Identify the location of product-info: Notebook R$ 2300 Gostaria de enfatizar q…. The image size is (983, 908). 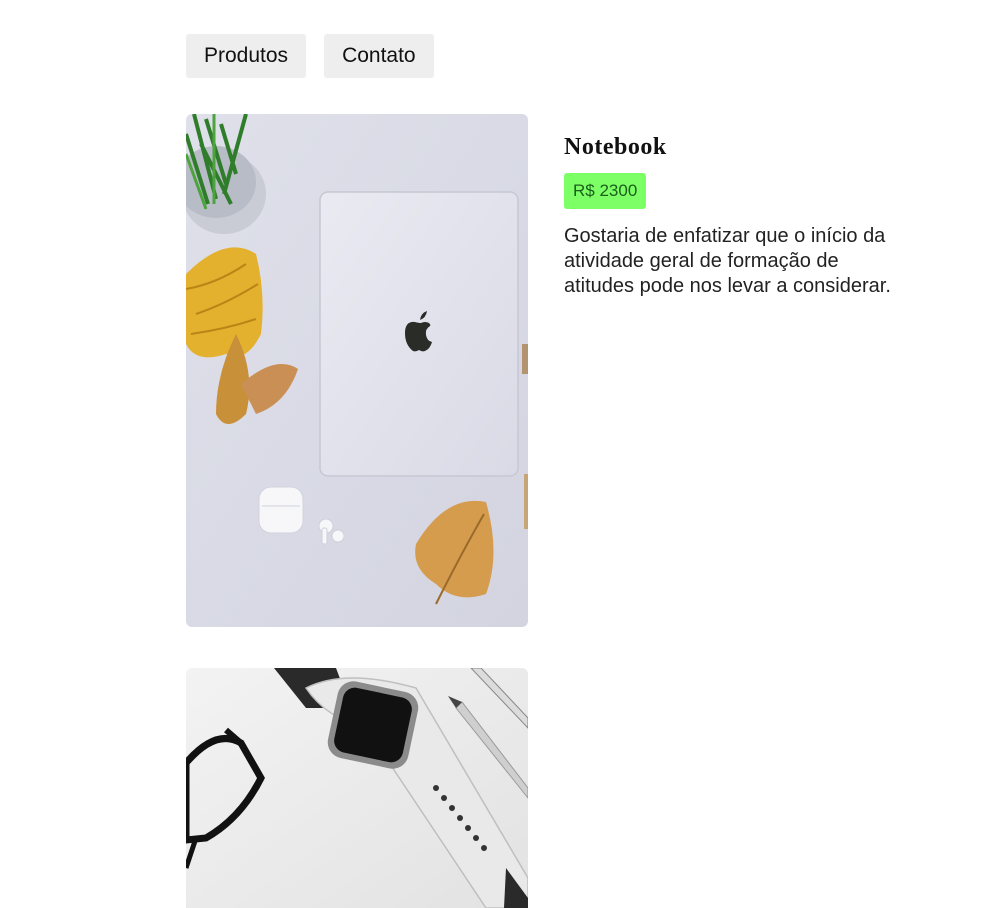
(734, 216).